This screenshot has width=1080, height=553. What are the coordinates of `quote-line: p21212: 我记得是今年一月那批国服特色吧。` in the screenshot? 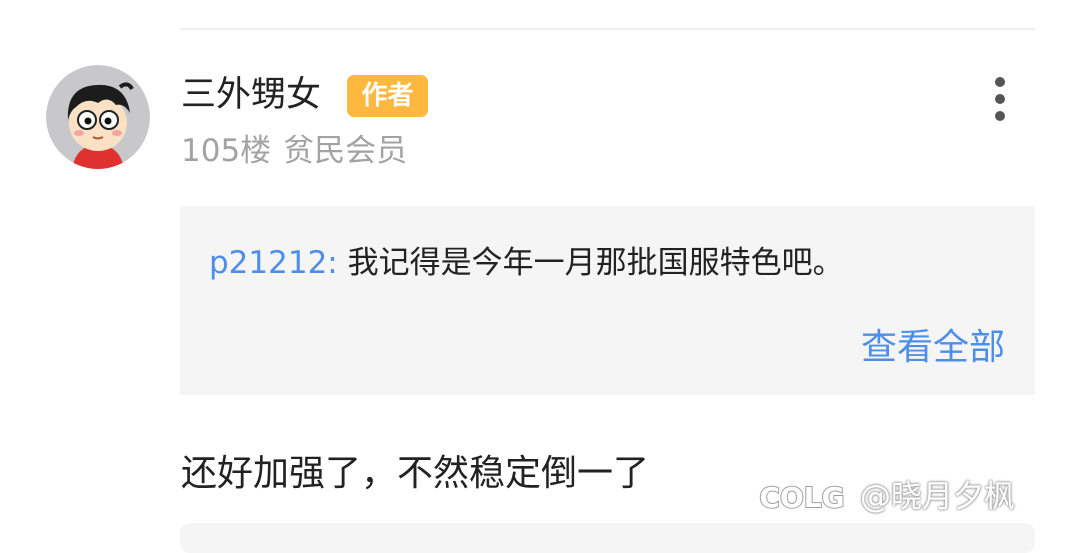 It's located at (526, 263).